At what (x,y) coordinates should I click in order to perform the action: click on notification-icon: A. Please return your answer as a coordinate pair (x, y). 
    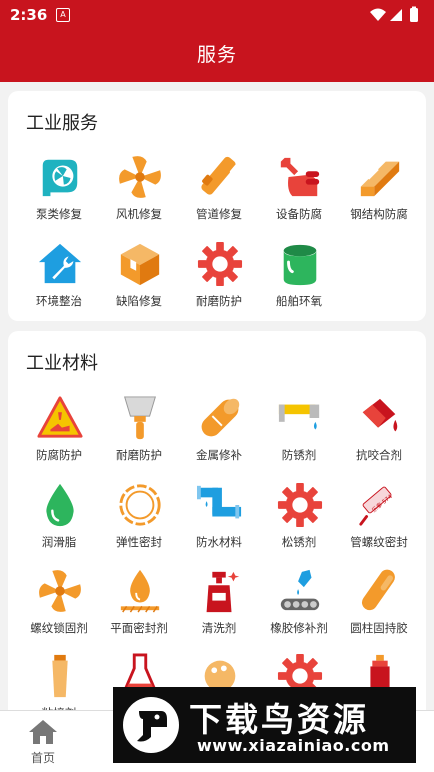
    Looking at the image, I should click on (63, 15).